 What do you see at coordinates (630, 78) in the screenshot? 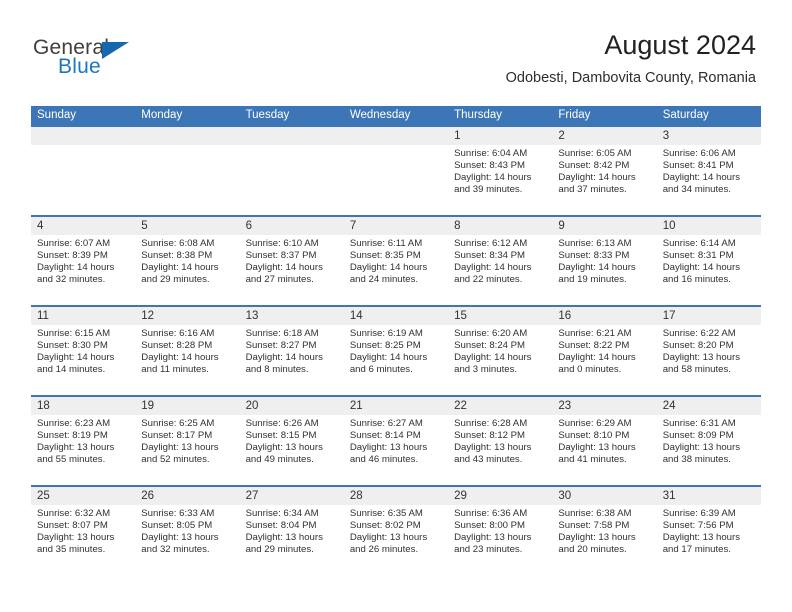
I see `page-subtitle: Odobesti, Dambovita County, Romania` at bounding box center [630, 78].